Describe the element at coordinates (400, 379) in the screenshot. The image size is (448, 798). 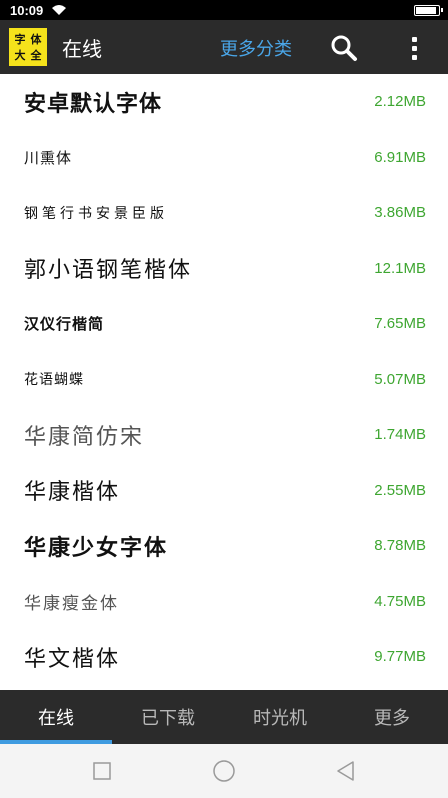
I see `font-file-size: 5.07MB` at that location.